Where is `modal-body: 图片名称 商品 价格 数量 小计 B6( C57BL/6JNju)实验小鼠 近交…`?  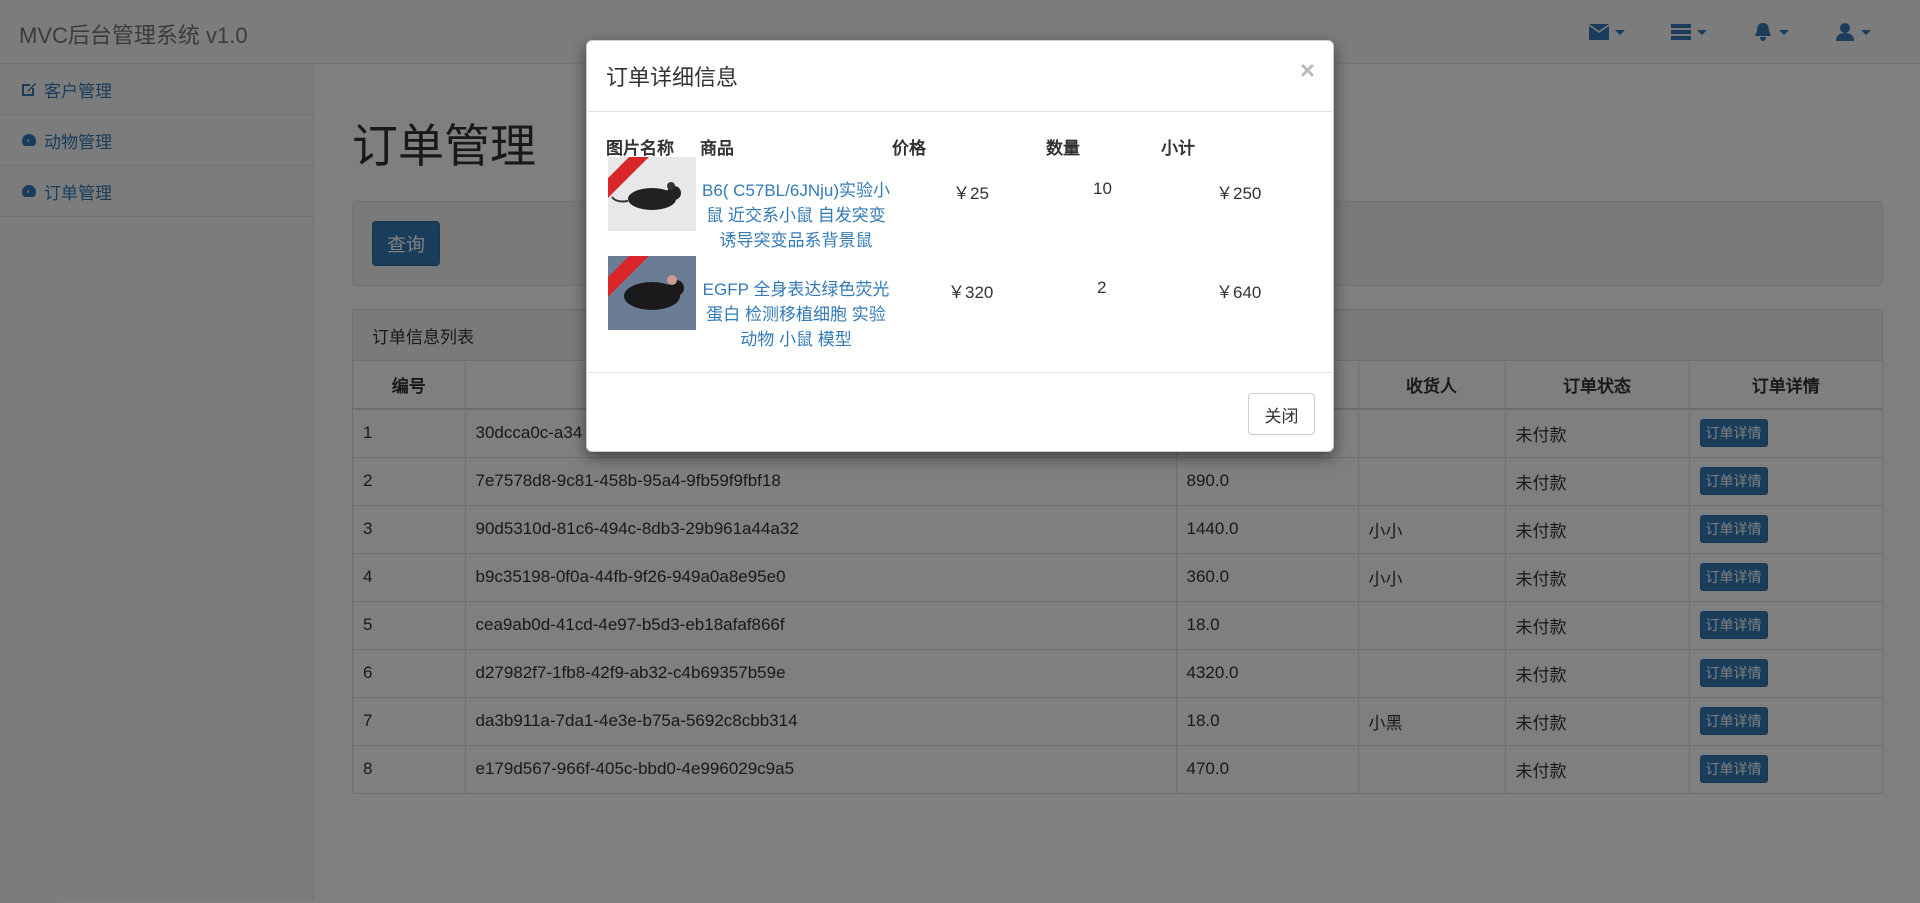
modal-body: 图片名称 商品 价格 数量 小计 B6( C57BL/6JNju)实验小鼠 近交… is located at coordinates (960, 242).